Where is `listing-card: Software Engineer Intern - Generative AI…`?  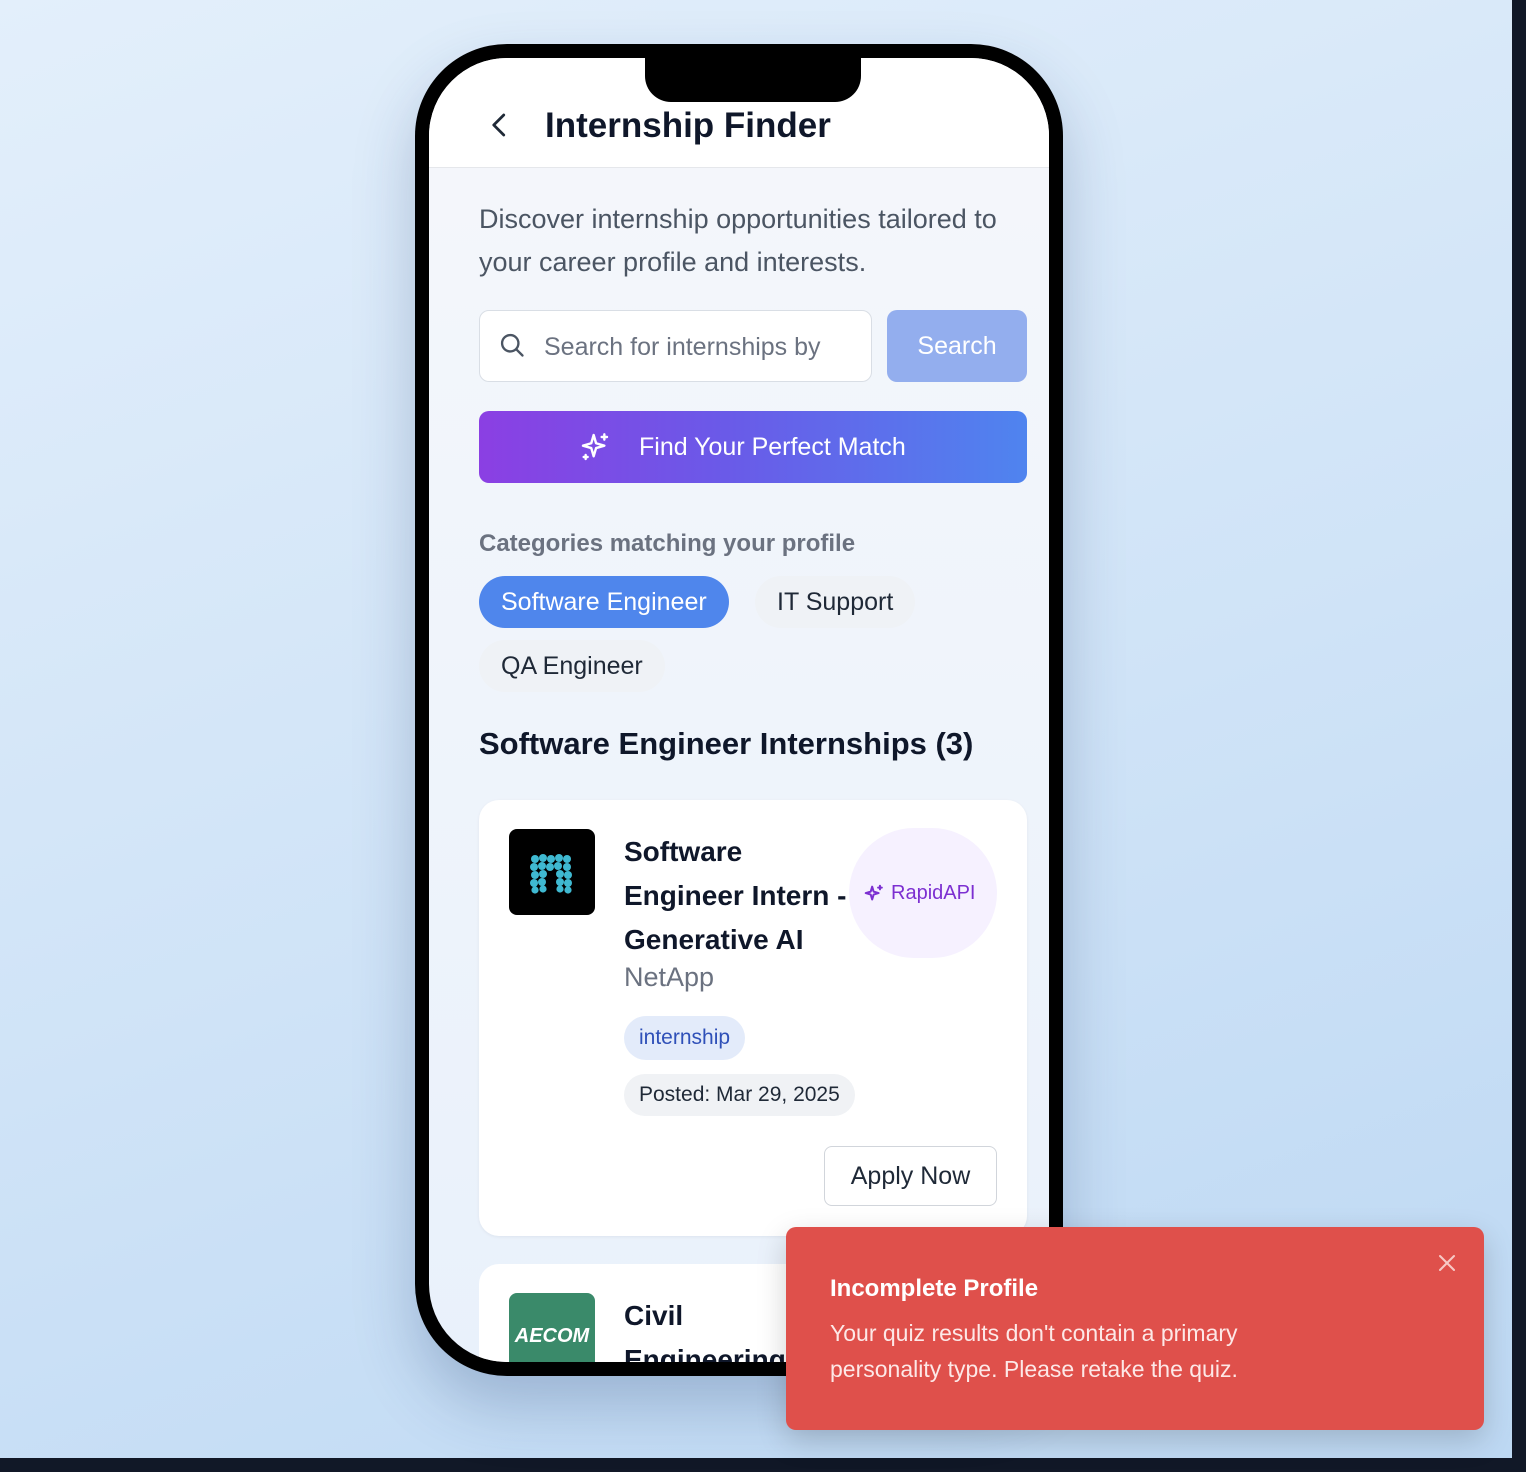 listing-card: Software Engineer Intern - Generative AI… is located at coordinates (753, 1018).